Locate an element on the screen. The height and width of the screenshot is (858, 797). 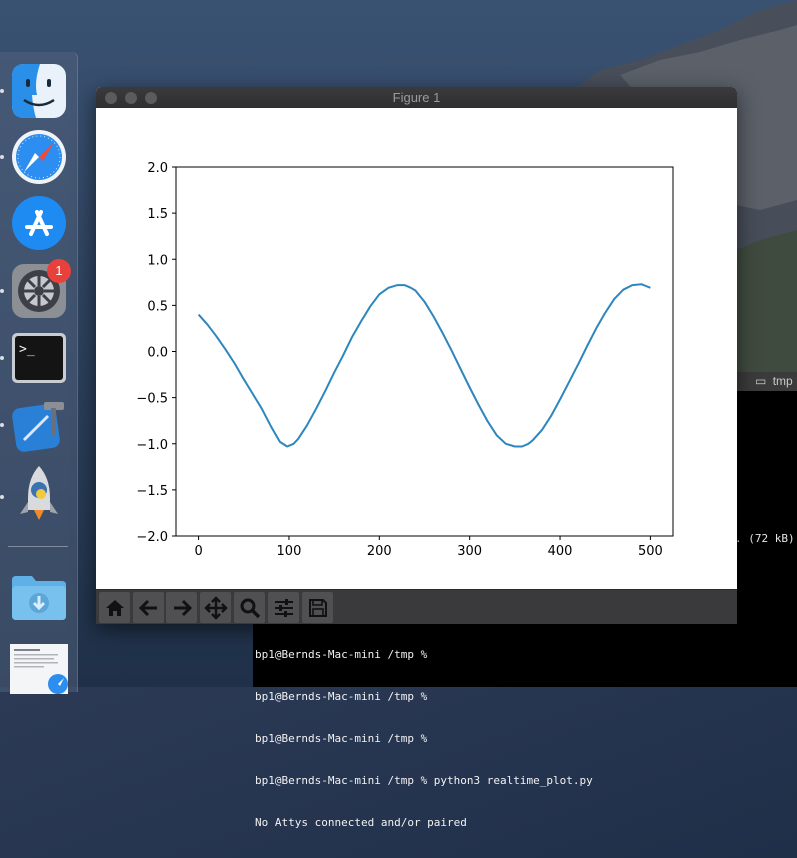
back-icon is located at coordinates (147, 607).